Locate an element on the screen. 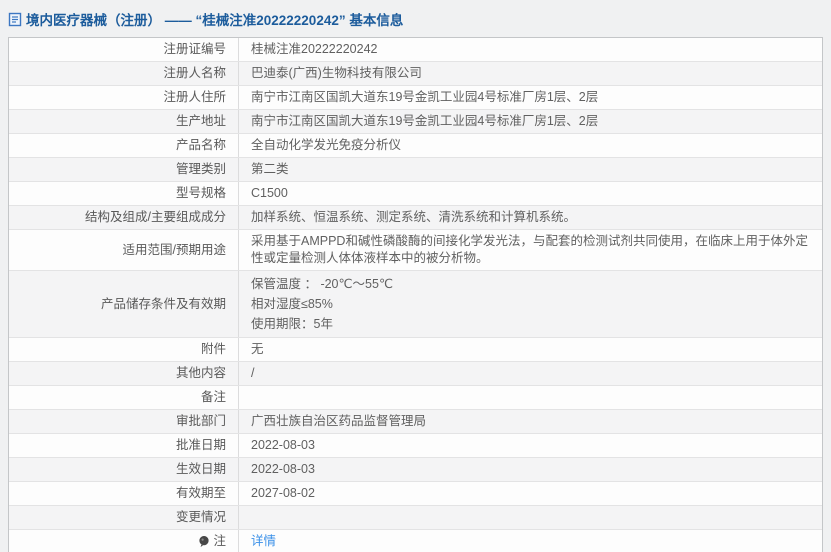 The width and height of the screenshot is (831, 552). table-row: 其他内容 / is located at coordinates (415, 374).